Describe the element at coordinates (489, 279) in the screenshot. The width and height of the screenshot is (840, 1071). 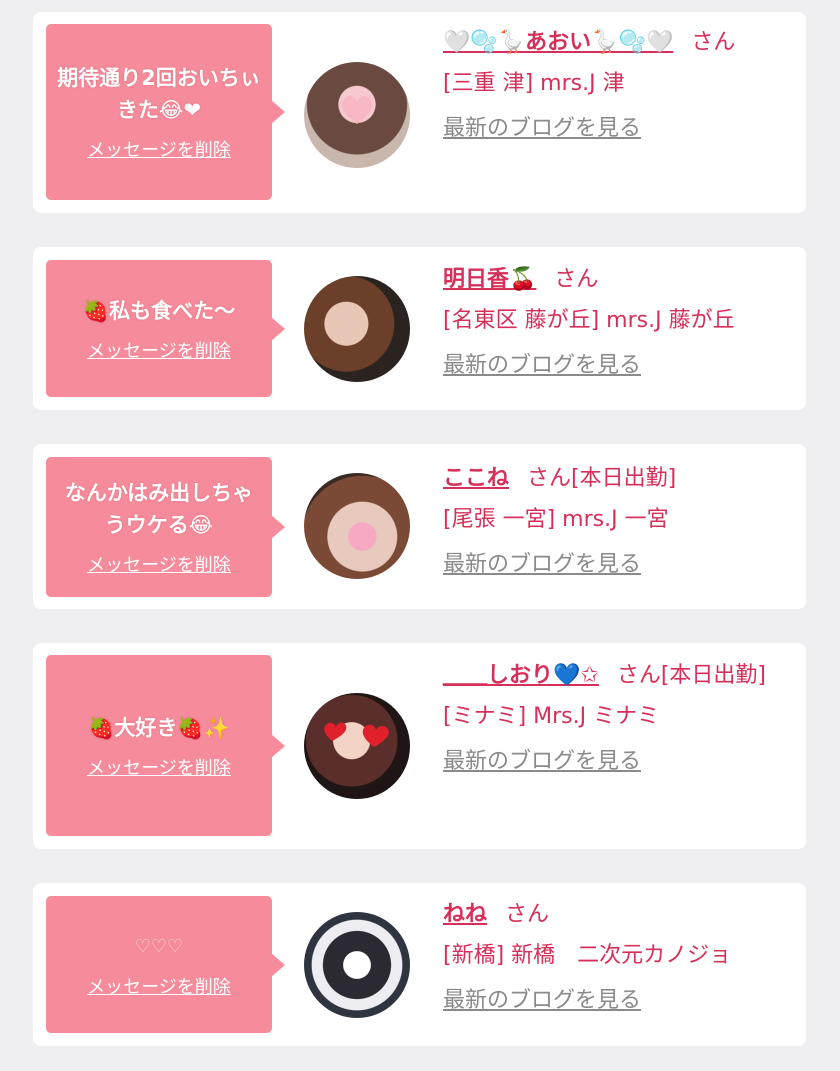
I see `girl-name-link: 明日香🍒` at that location.